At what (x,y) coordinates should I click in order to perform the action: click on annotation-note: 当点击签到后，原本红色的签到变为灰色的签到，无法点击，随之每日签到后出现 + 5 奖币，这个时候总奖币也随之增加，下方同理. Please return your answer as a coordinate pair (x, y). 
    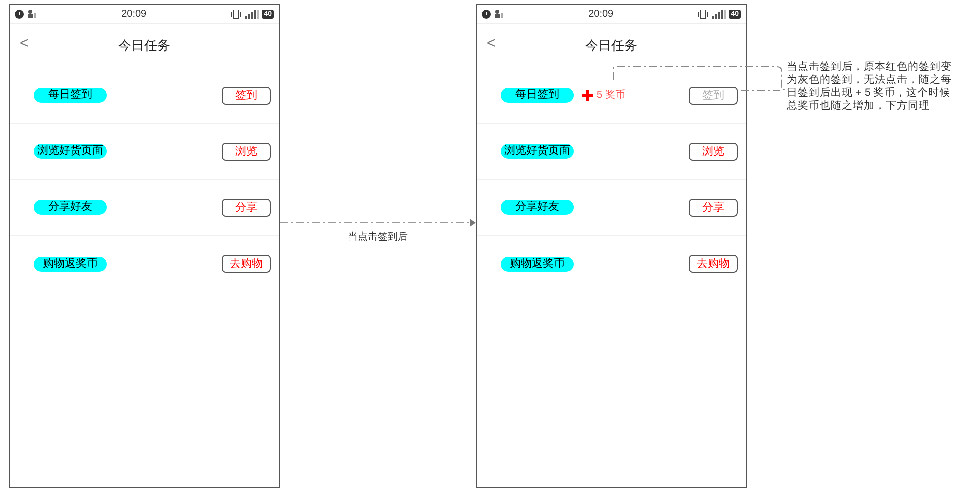
    Looking at the image, I should click on (870, 87).